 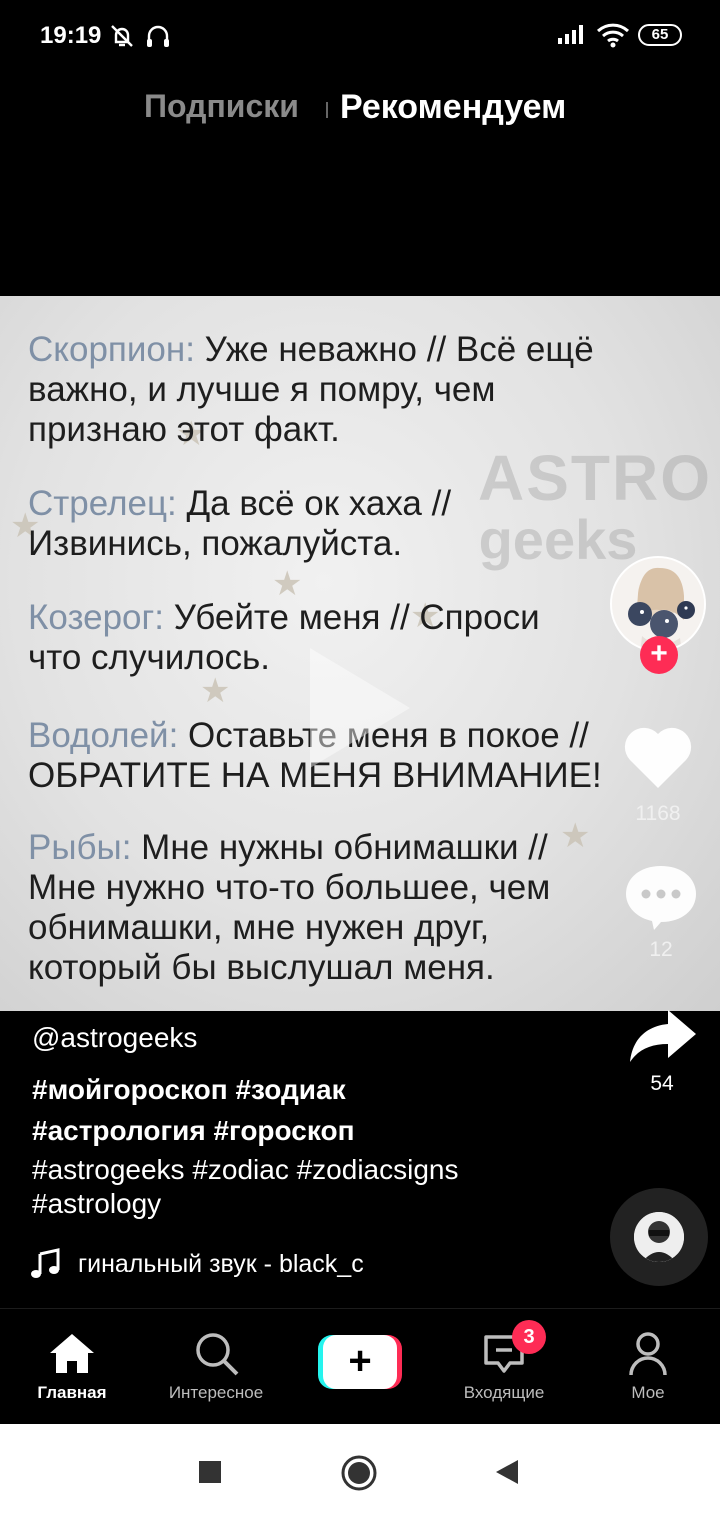 I want to click on plus-icon: +, so click(x=360, y=1362).